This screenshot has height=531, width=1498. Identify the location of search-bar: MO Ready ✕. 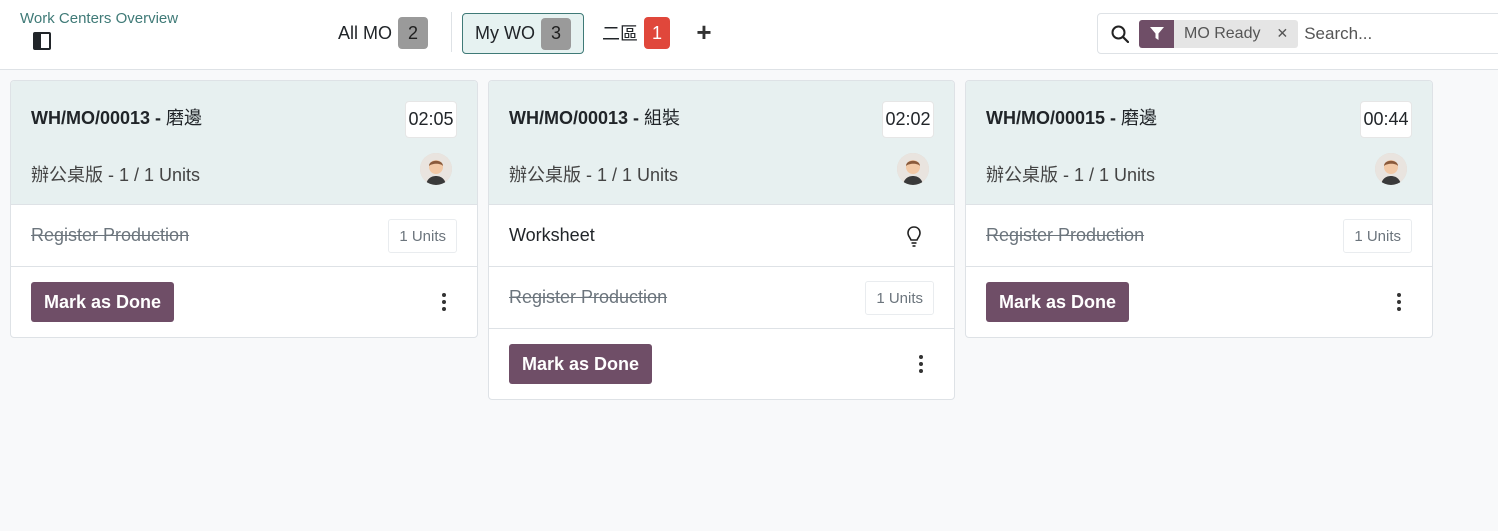
(1297, 33).